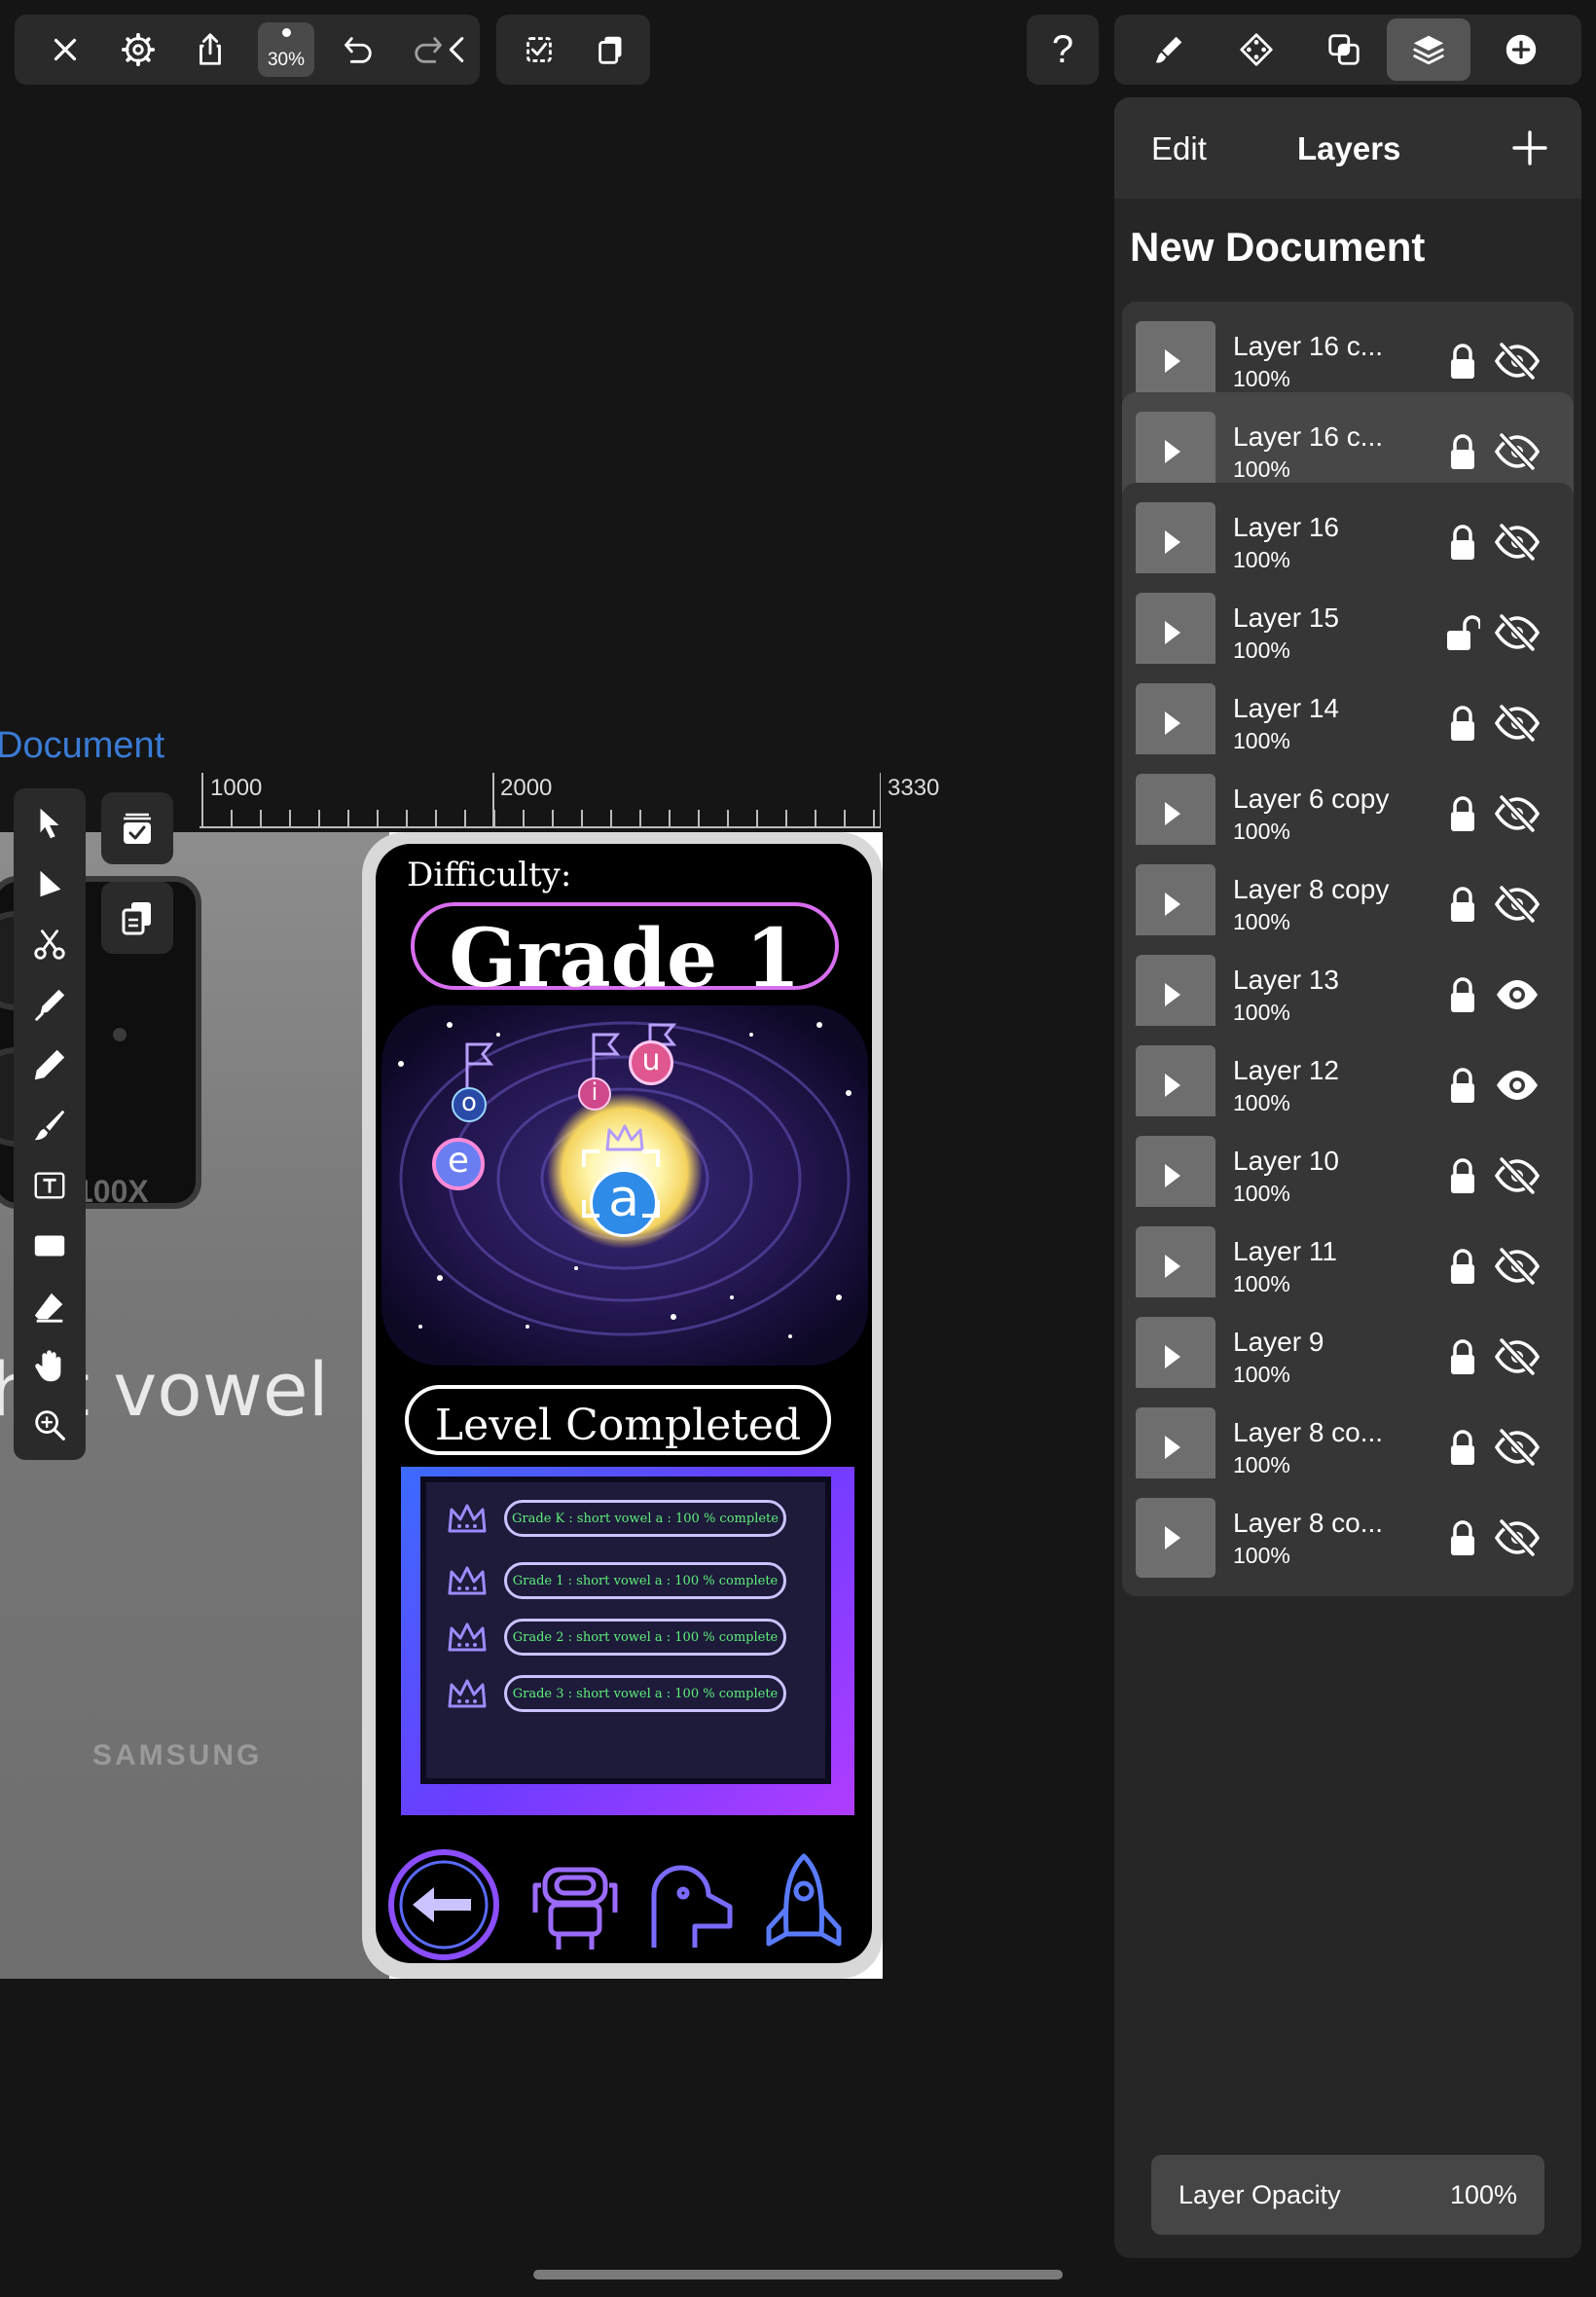 Image resolution: width=1596 pixels, height=2297 pixels. Describe the element at coordinates (50, 1065) in the screenshot. I see `pencil-tool` at that location.